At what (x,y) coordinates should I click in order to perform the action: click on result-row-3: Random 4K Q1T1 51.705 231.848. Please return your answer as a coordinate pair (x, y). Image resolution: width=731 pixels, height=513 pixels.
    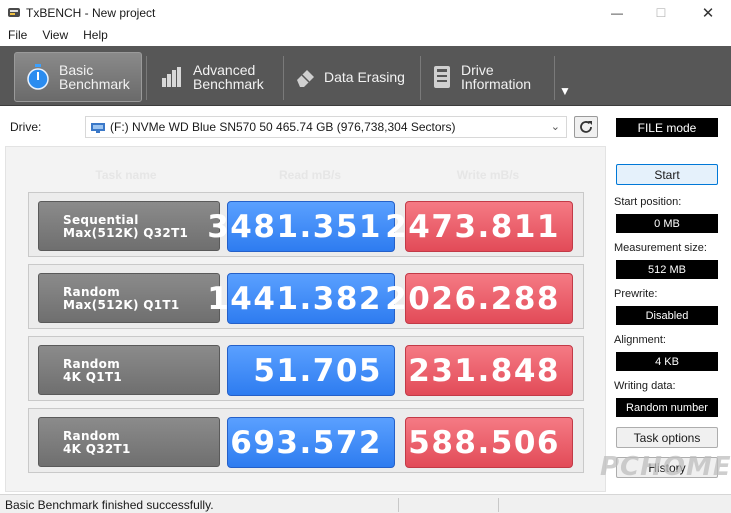
    Looking at the image, I should click on (306, 368).